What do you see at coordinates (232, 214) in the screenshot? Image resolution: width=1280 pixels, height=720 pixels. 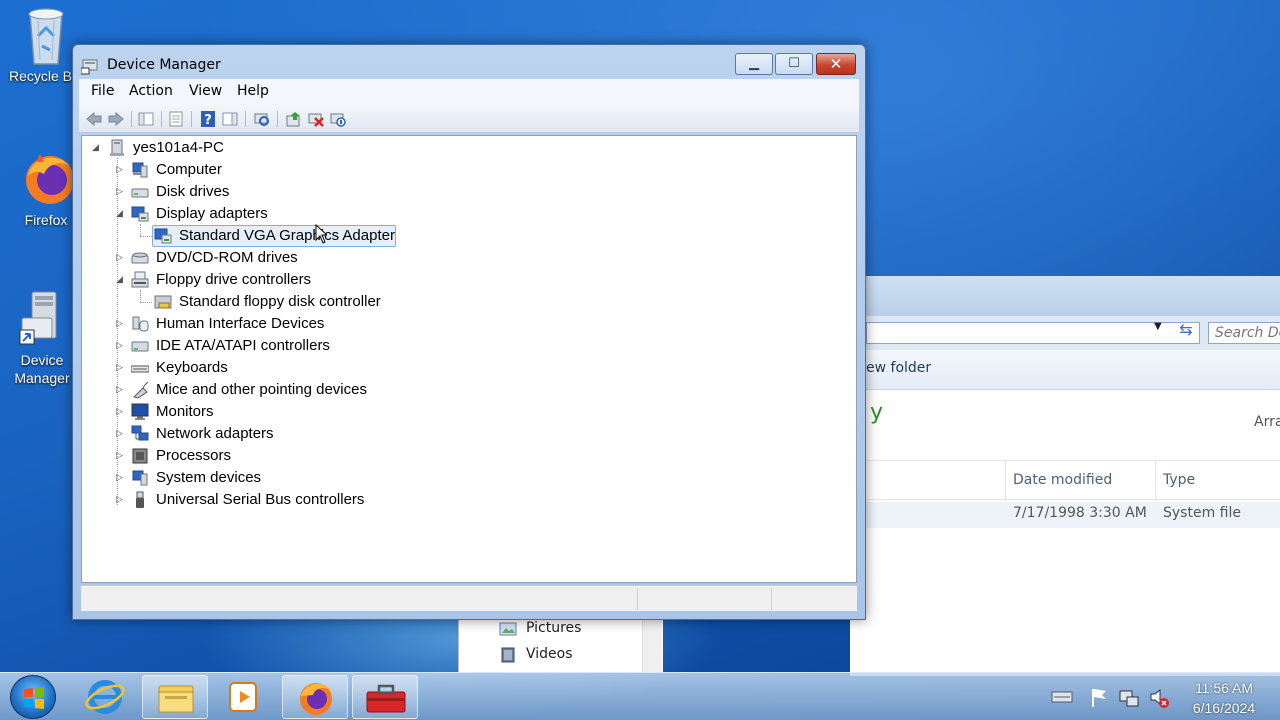 I see `tree-node-display-adapters: ◢ Display adapters` at bounding box center [232, 214].